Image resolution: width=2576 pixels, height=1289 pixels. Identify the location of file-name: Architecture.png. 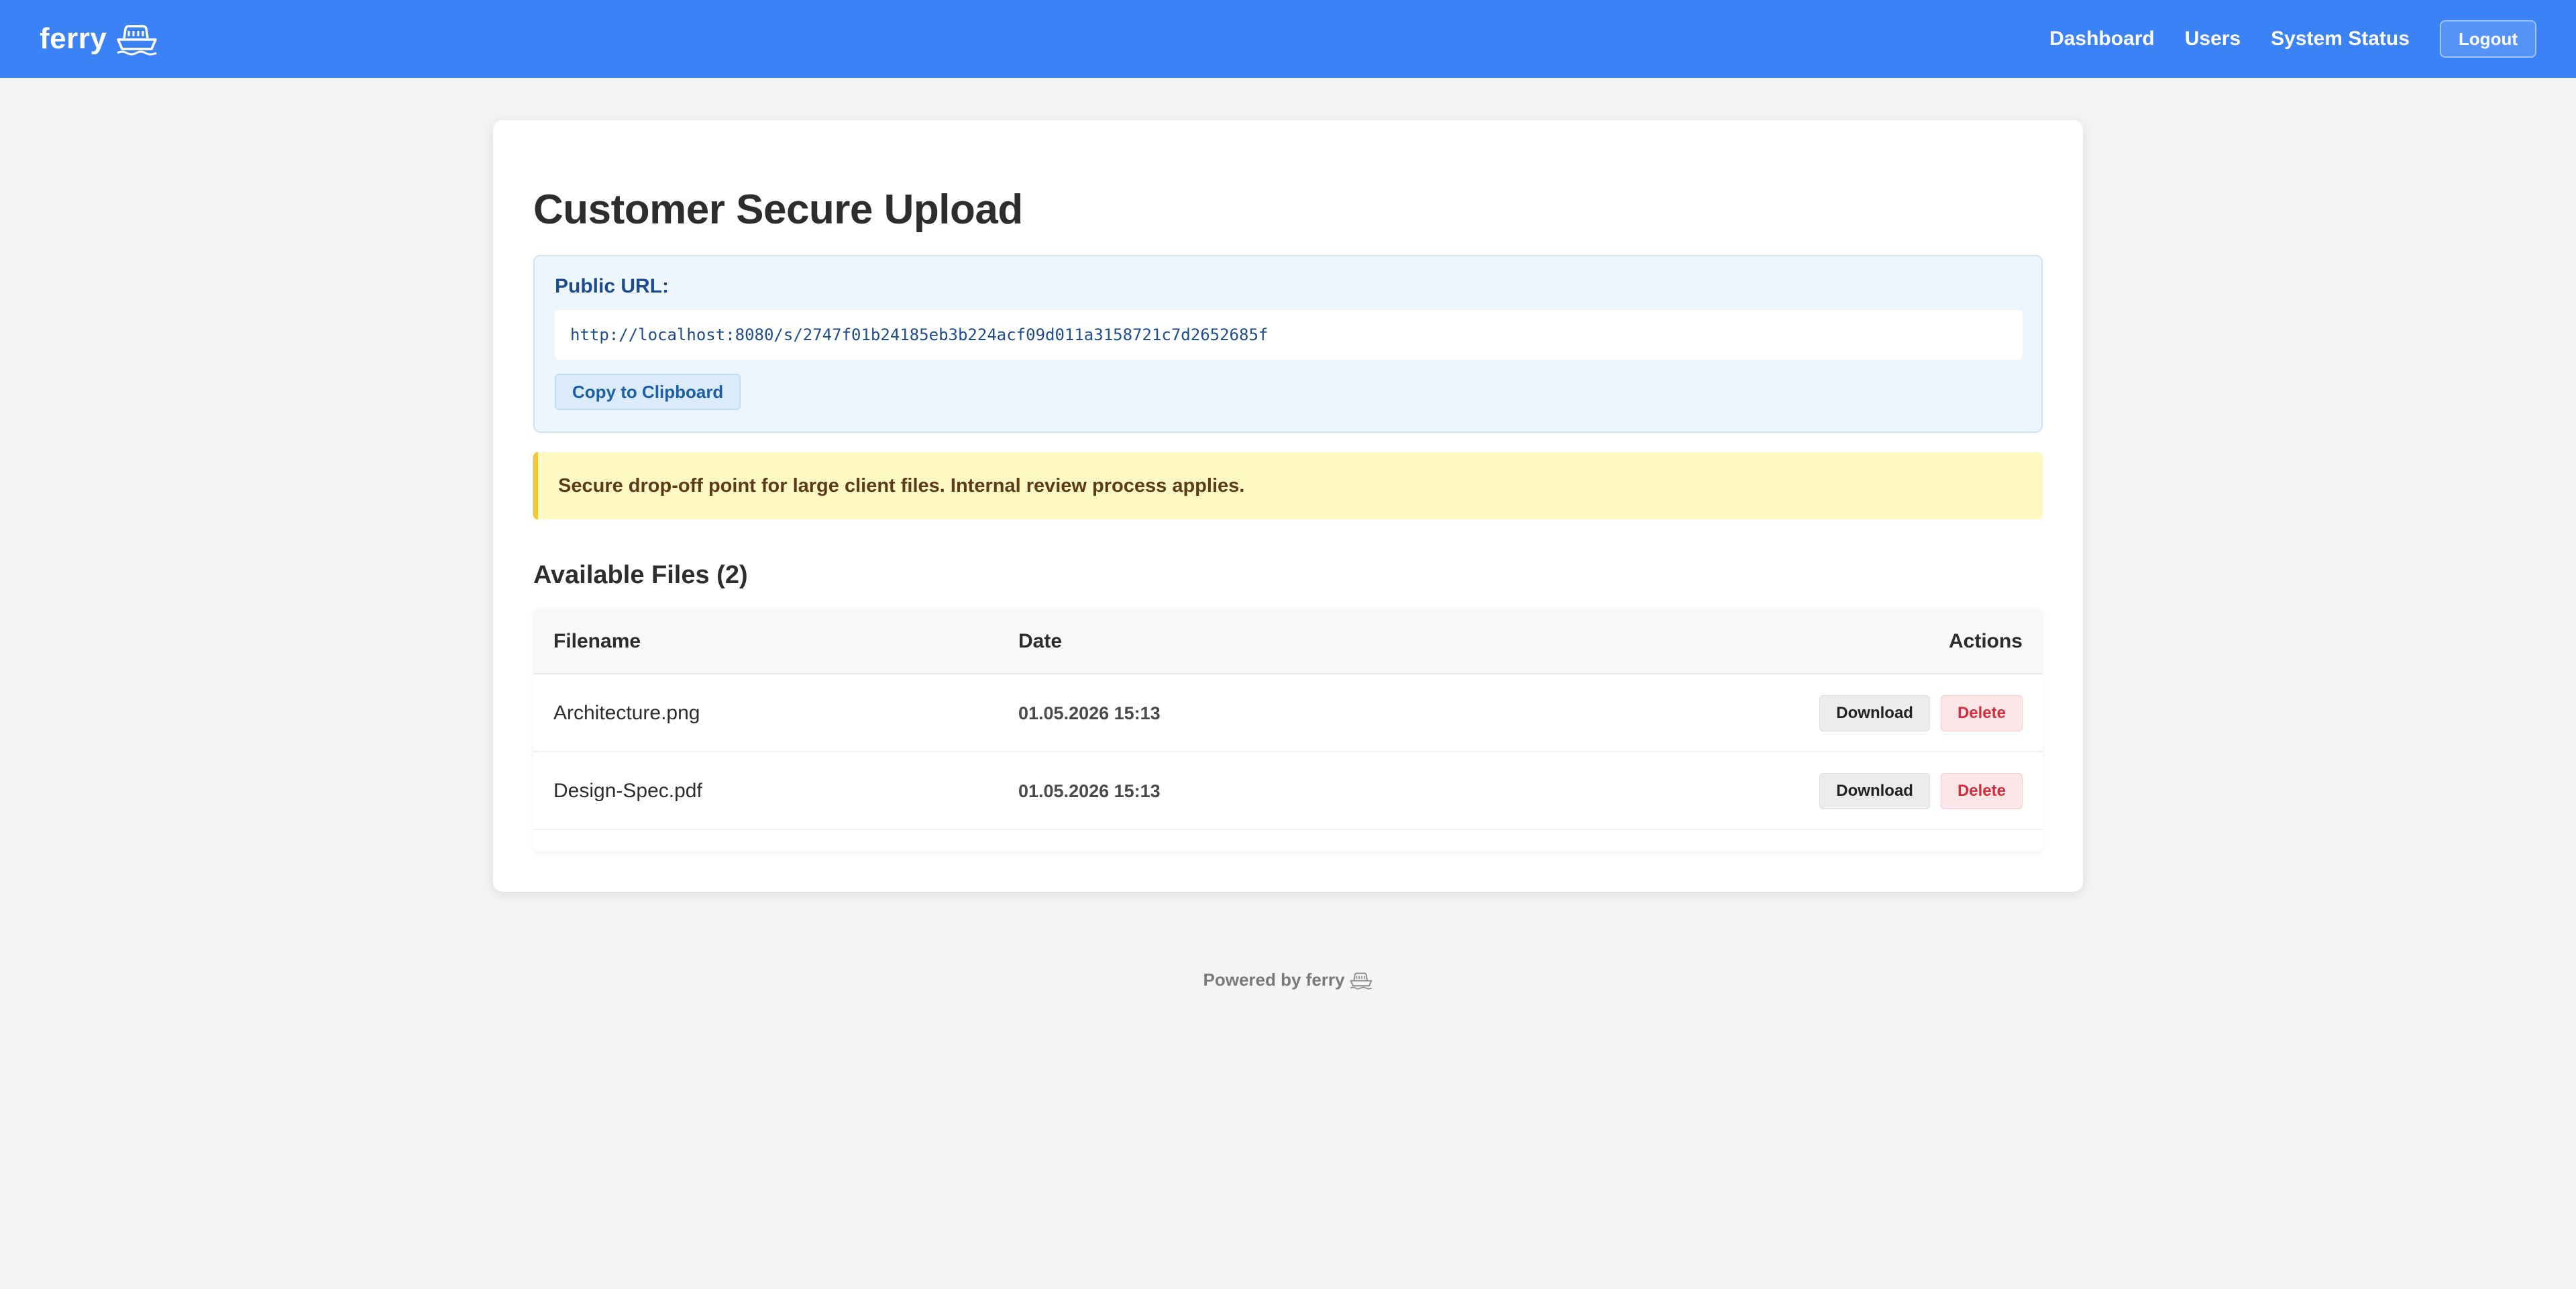
(626, 713).